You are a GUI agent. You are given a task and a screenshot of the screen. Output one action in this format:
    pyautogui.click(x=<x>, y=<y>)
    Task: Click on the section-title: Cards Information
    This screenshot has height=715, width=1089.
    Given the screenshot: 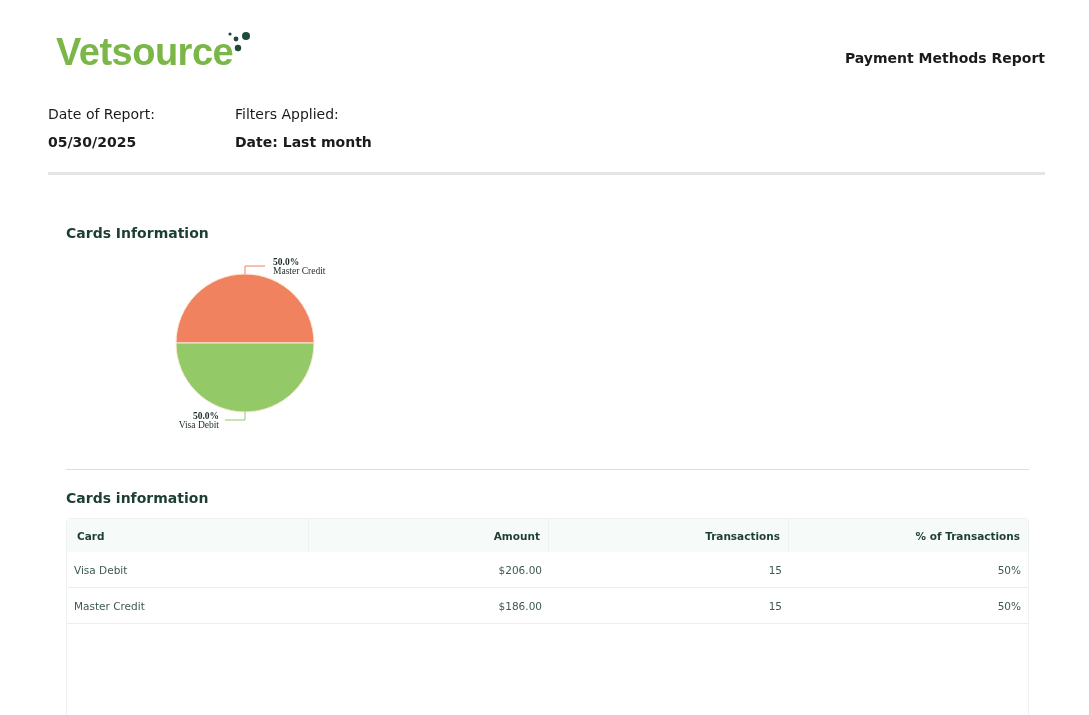 What is the action you would take?
    pyautogui.click(x=138, y=233)
    